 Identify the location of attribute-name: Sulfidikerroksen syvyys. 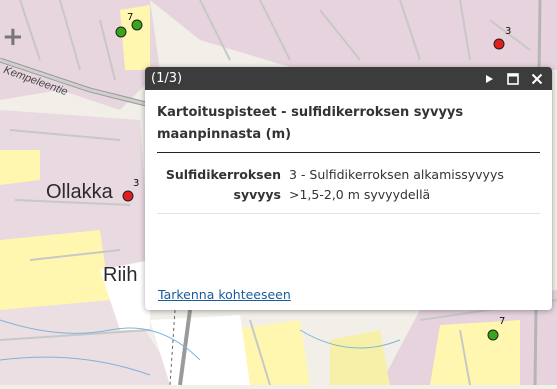
(223, 184).